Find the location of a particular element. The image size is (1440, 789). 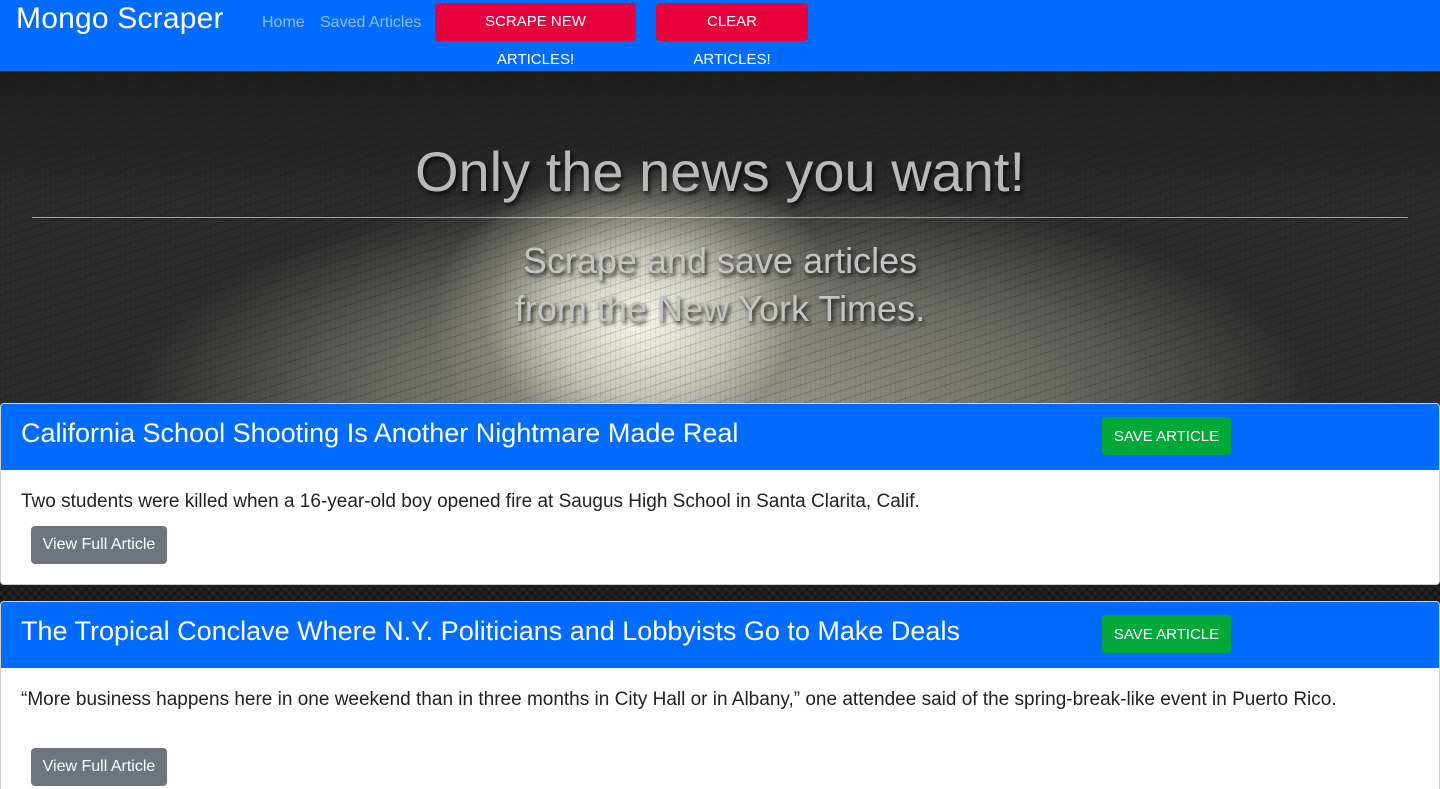

clear-articles-button: CLEAR ARTICLES! is located at coordinates (732, 35).